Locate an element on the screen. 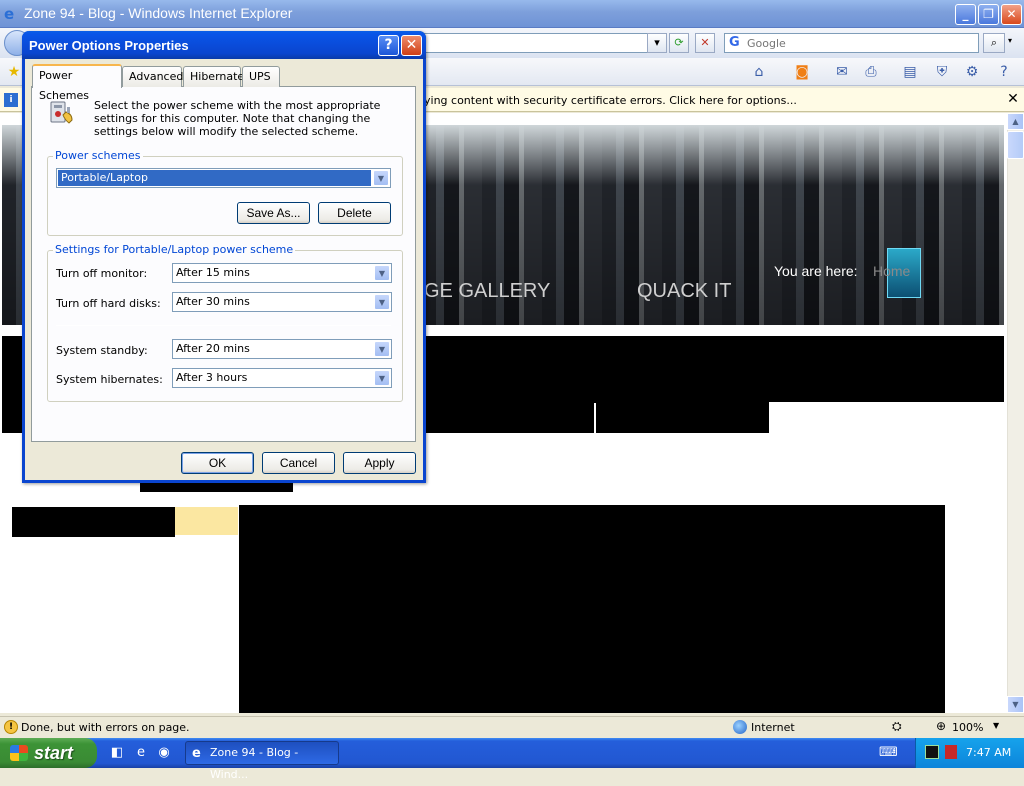 Image resolution: width=1024 pixels, height=786 pixels. scroll-down-icon: ▼ is located at coordinates (1015, 704).